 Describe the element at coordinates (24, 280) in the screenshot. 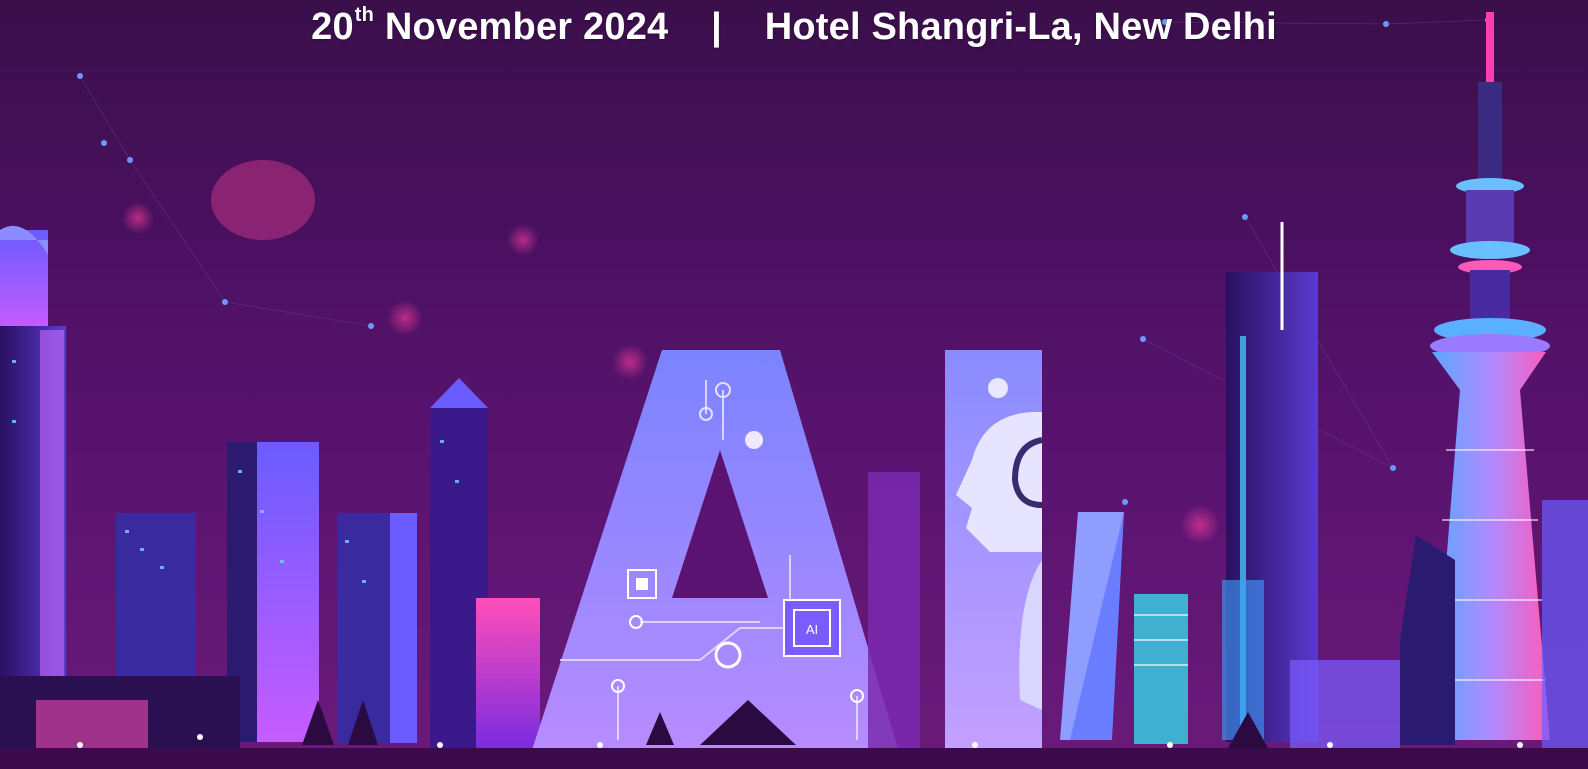

I see `building-dome` at that location.